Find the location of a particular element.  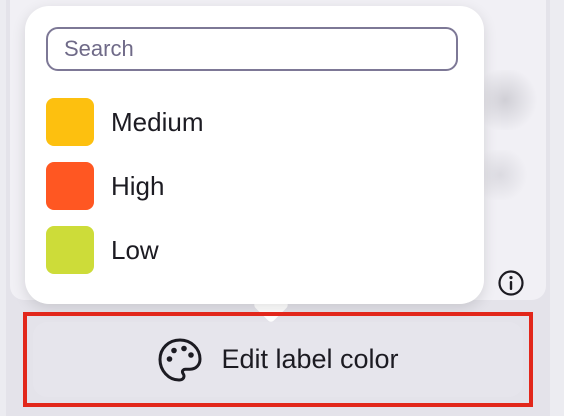

option-label: Medium is located at coordinates (157, 121).